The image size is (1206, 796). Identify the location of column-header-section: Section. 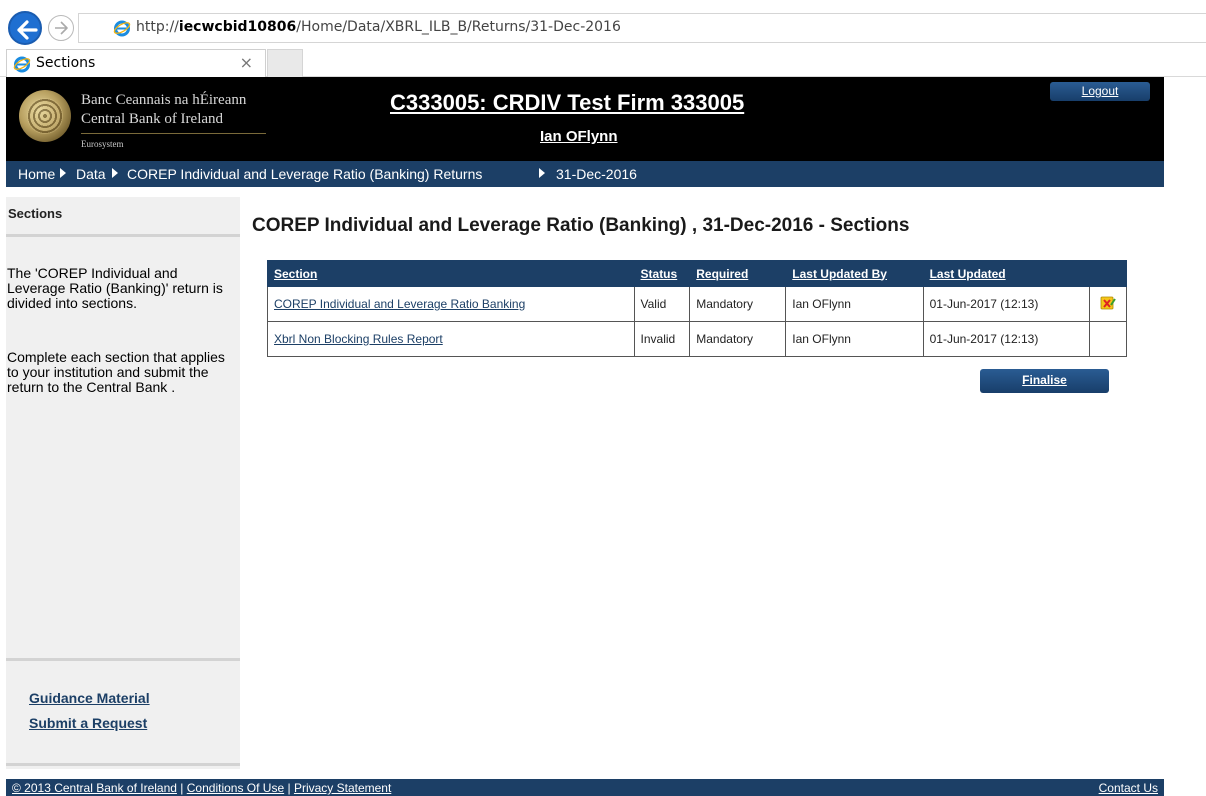
(451, 273).